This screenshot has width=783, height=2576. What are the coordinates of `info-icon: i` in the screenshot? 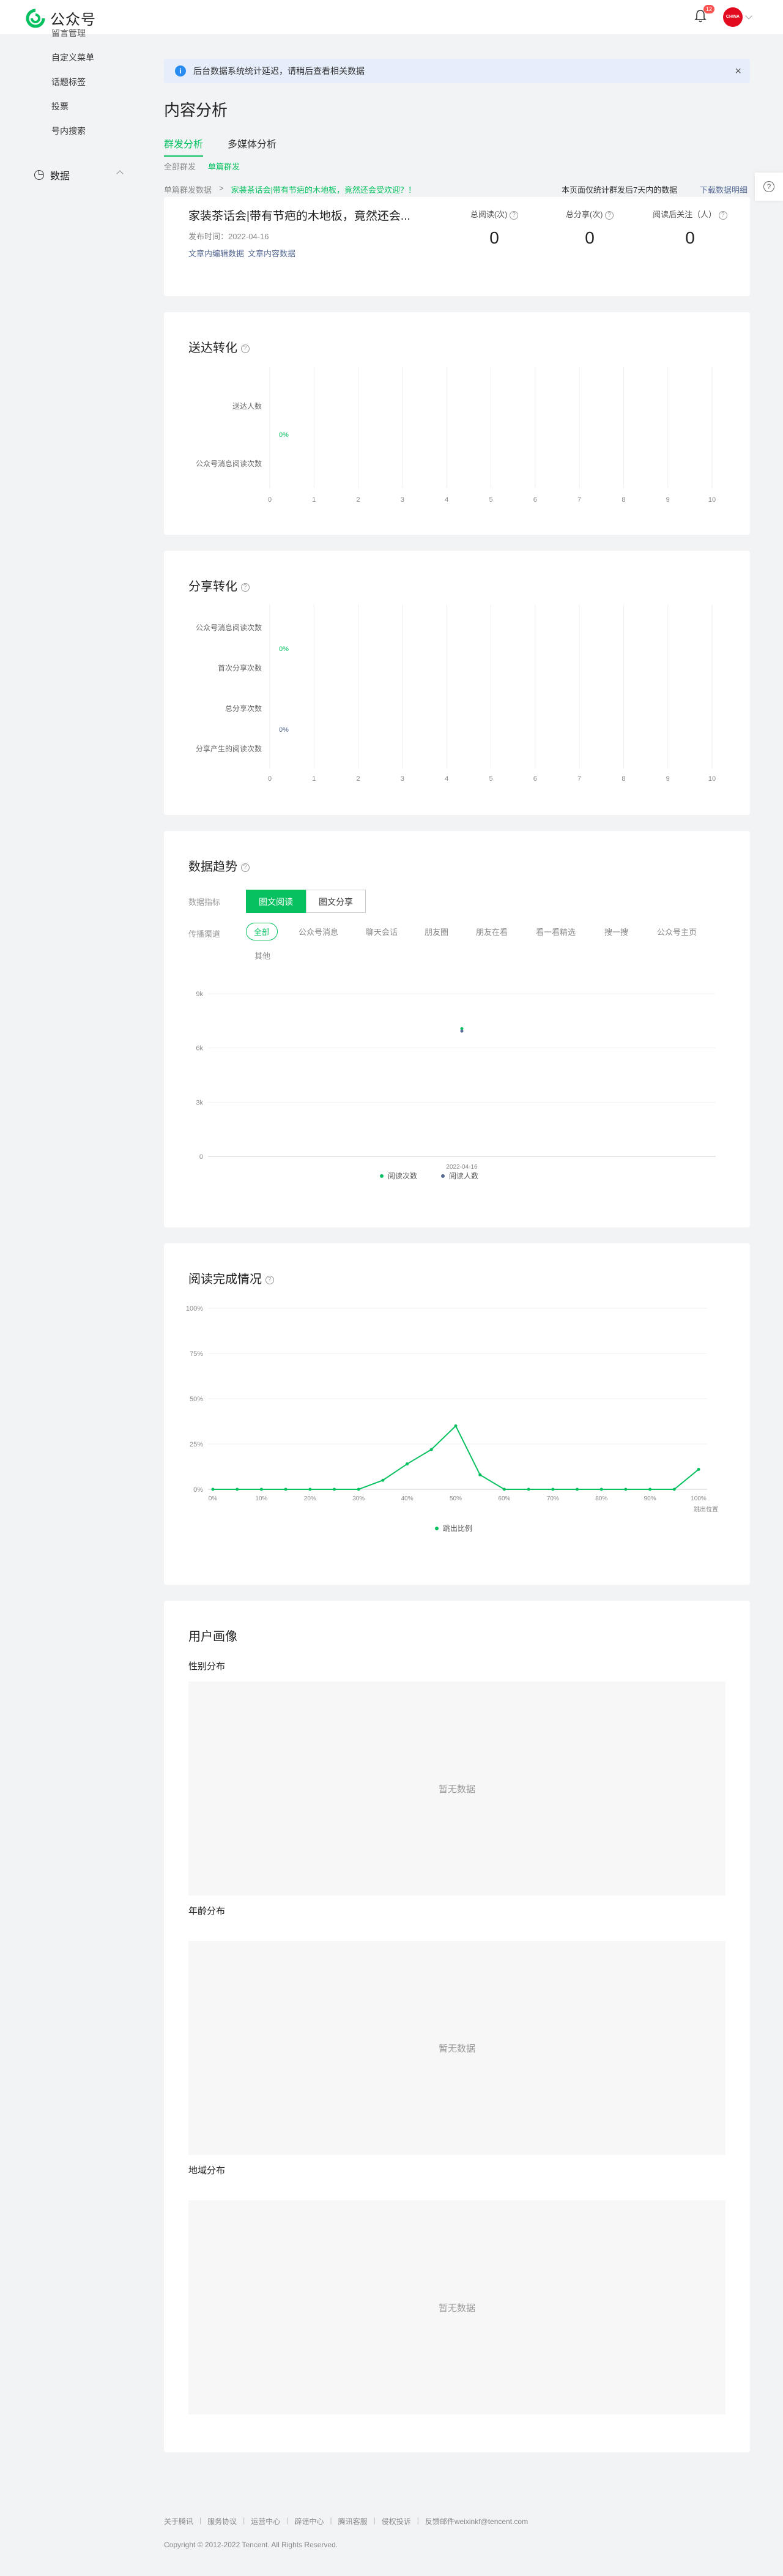 It's located at (180, 70).